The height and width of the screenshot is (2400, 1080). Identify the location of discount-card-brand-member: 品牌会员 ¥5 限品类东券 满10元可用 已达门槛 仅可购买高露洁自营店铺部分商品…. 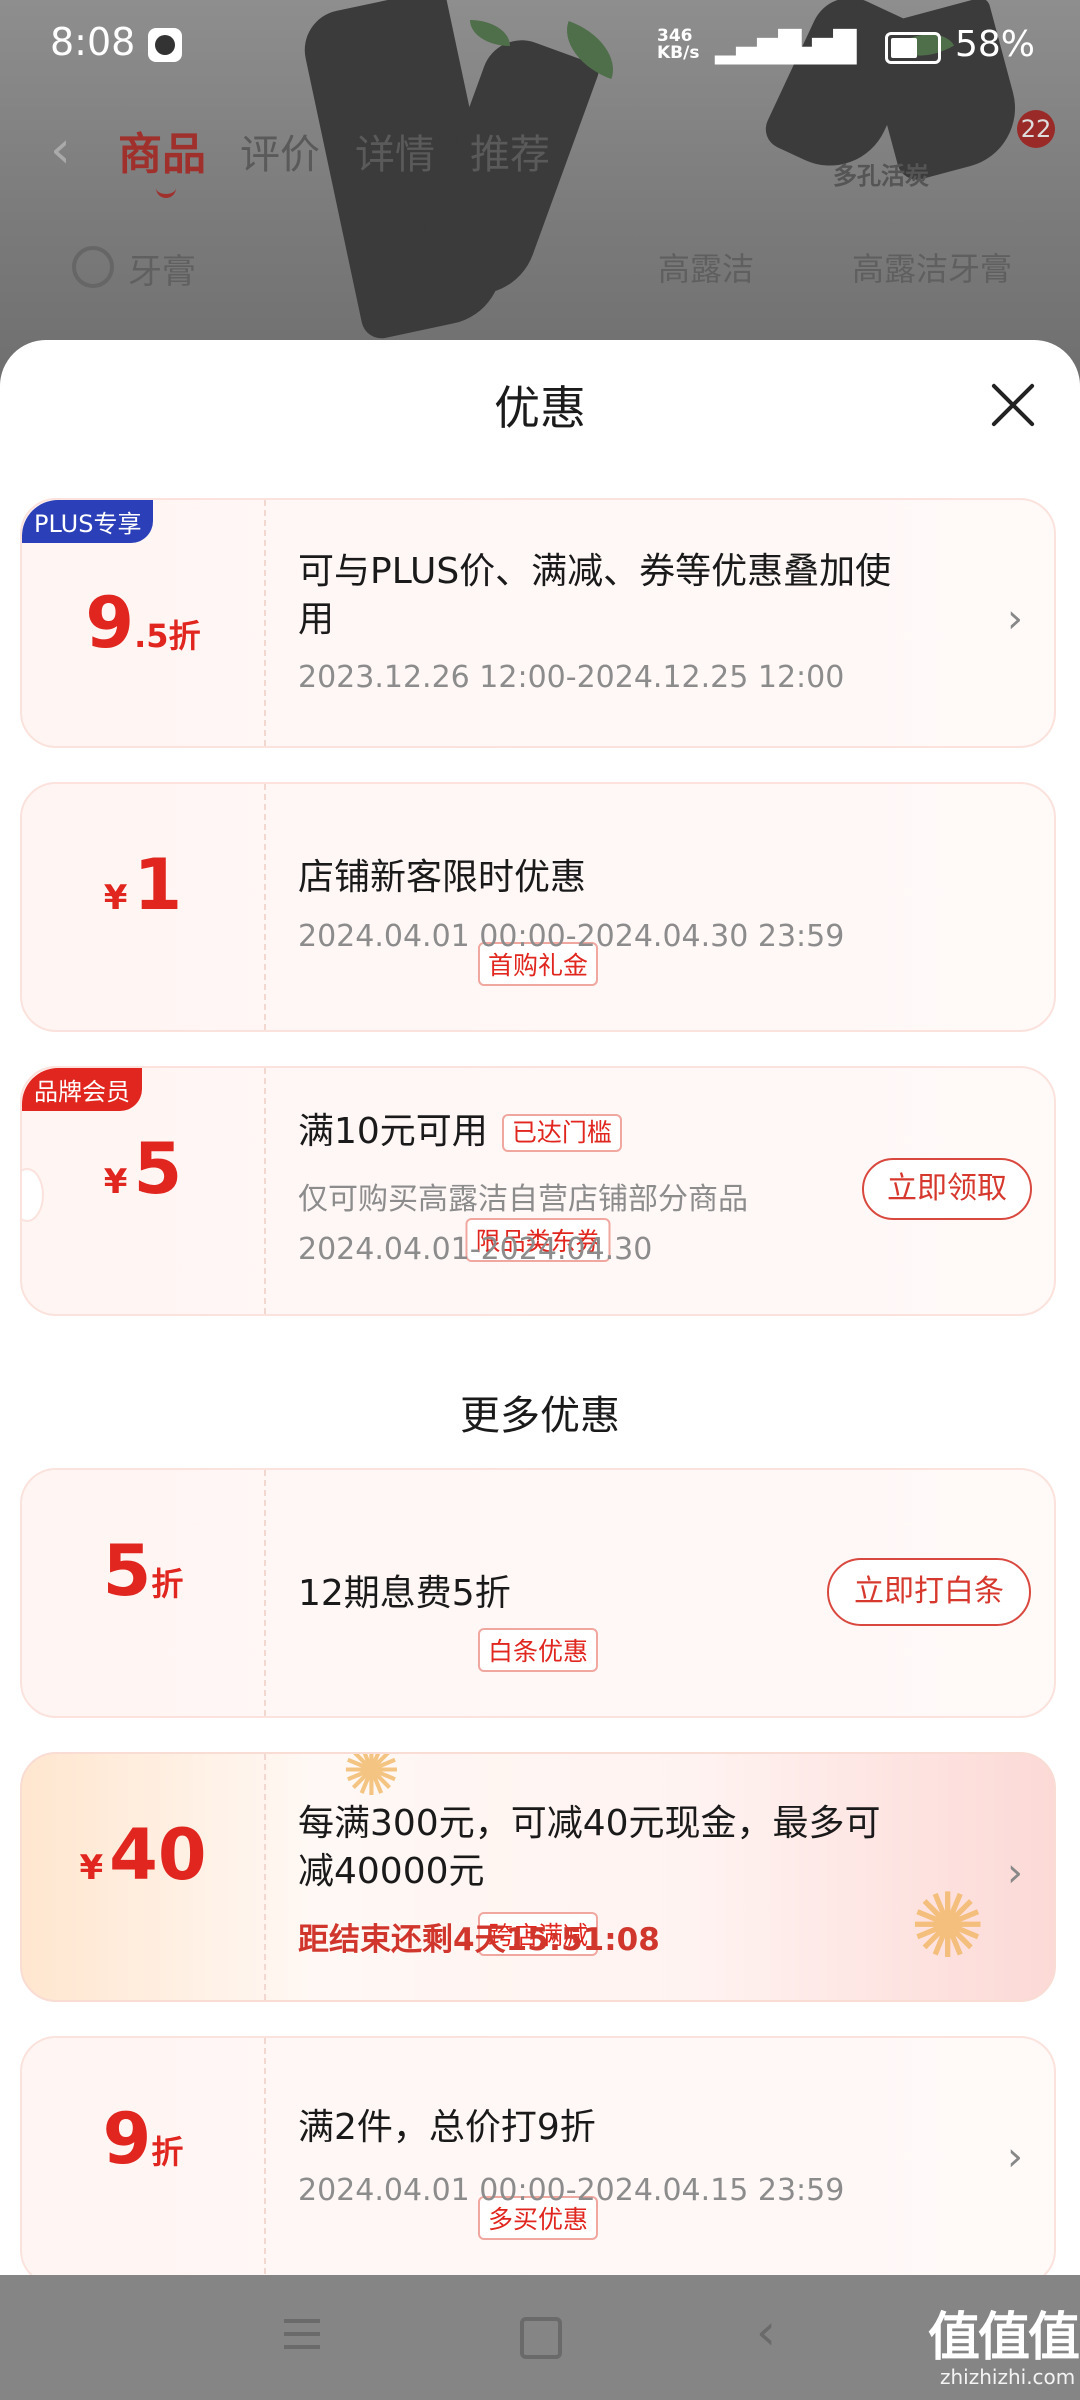
(538, 1191).